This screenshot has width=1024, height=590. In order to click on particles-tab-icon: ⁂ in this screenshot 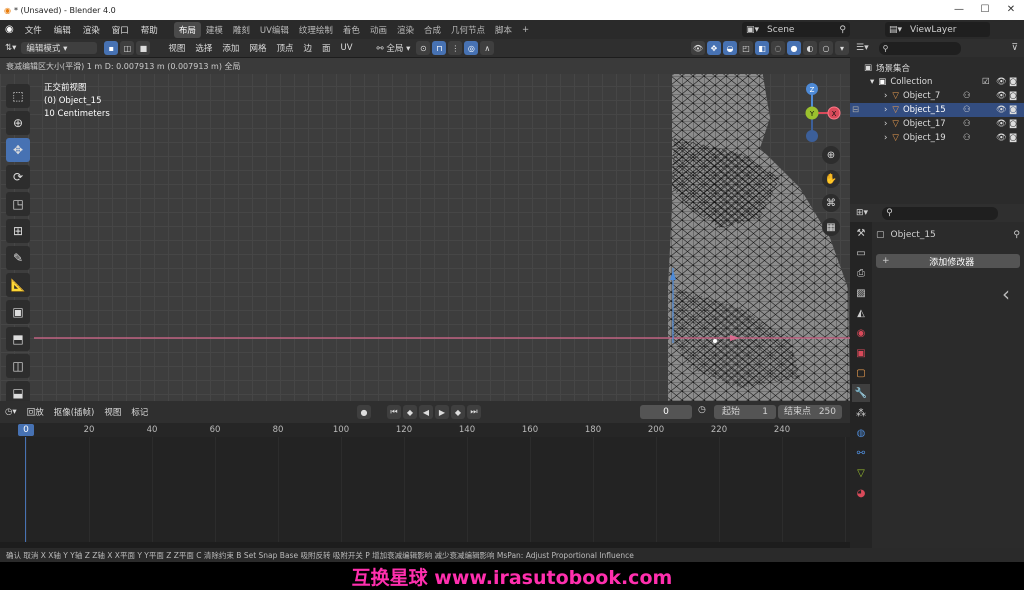, I will do `click(861, 413)`.